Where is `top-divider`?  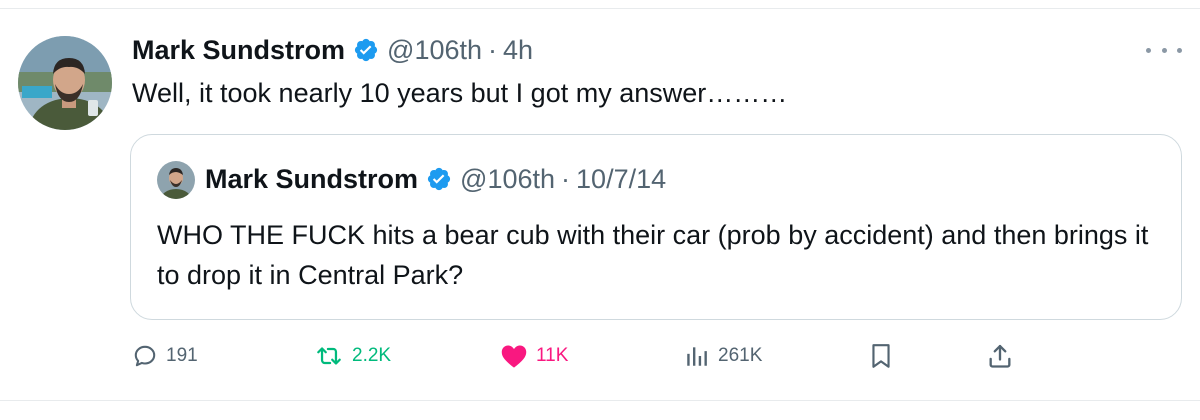 top-divider is located at coordinates (600, 8).